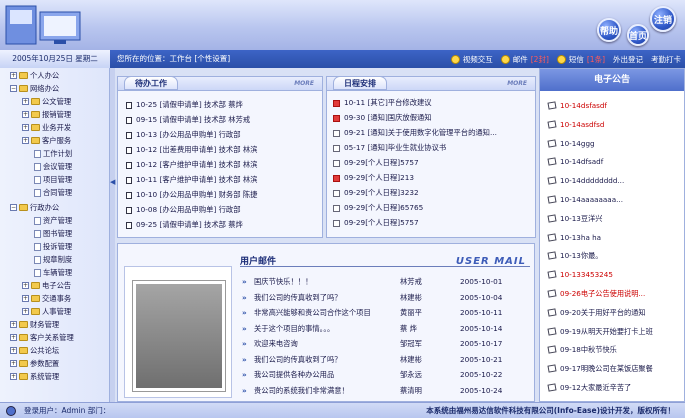 This screenshot has width=685, height=418. I want to click on mail-row: » 非常高兴能够和贵公司合作这个项目 黄丽平 2005-10-11, so click(387, 312).